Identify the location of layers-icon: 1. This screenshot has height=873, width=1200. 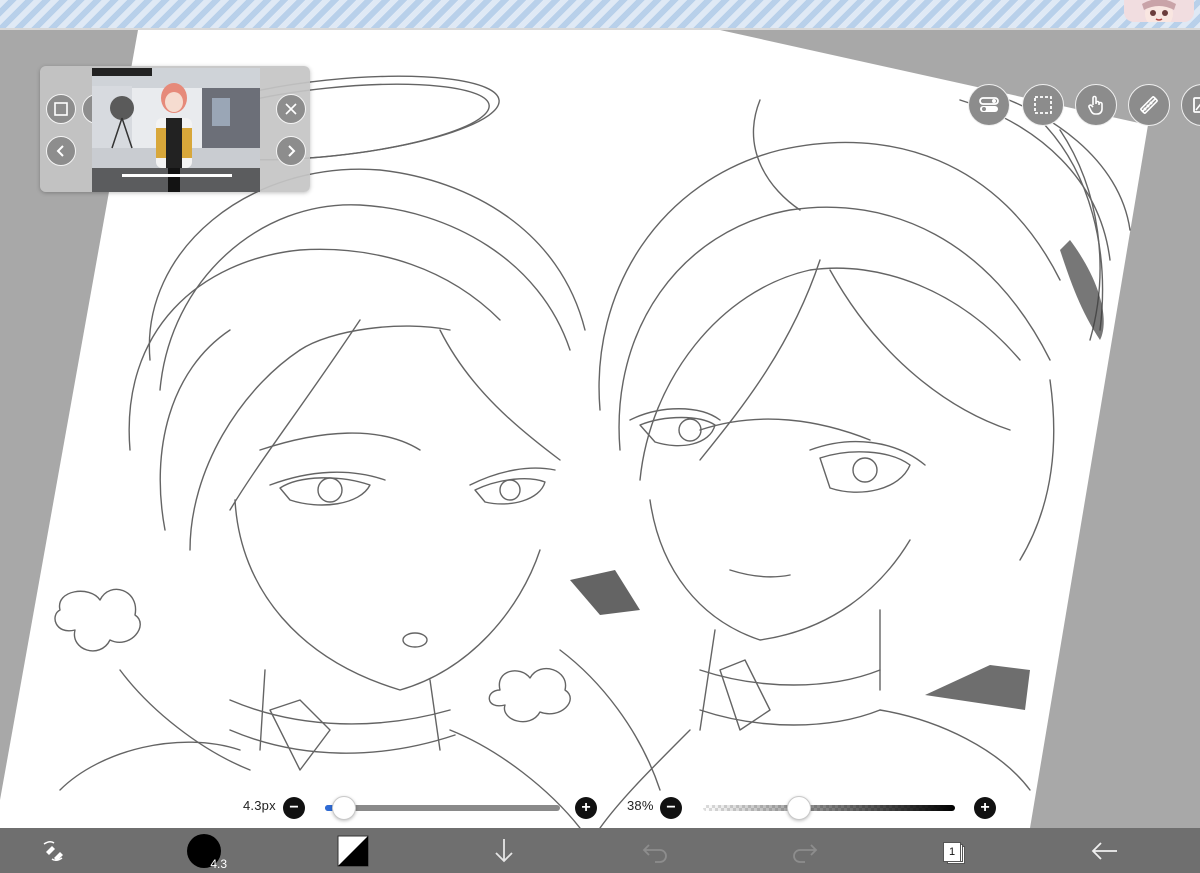
(954, 850).